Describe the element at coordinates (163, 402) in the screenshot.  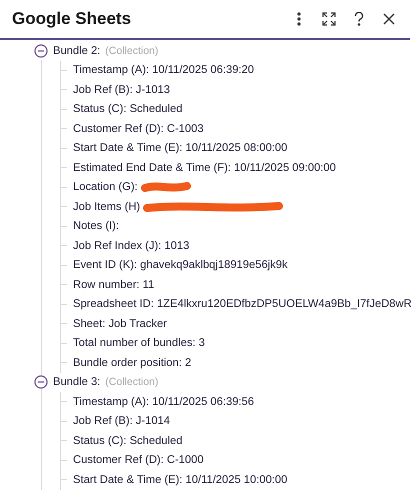
I see `field-text: Timestamp (A): 10/11/2025 06:39:56` at that location.